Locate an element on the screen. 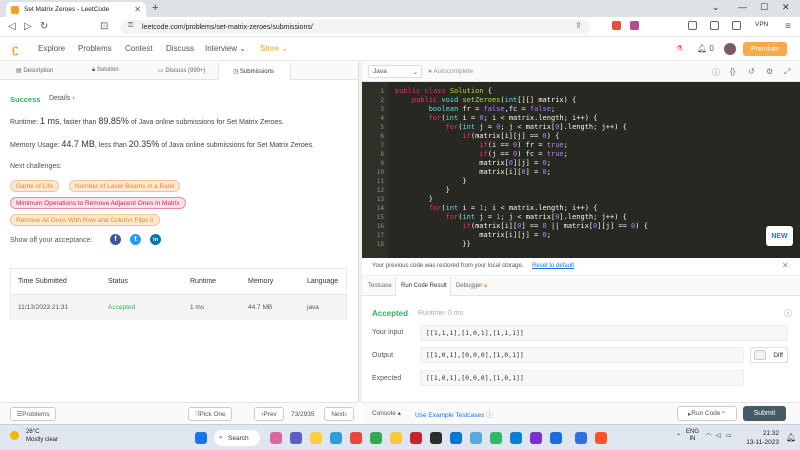  weather-widget: 26°C Mostly clear is located at coordinates (34, 436).